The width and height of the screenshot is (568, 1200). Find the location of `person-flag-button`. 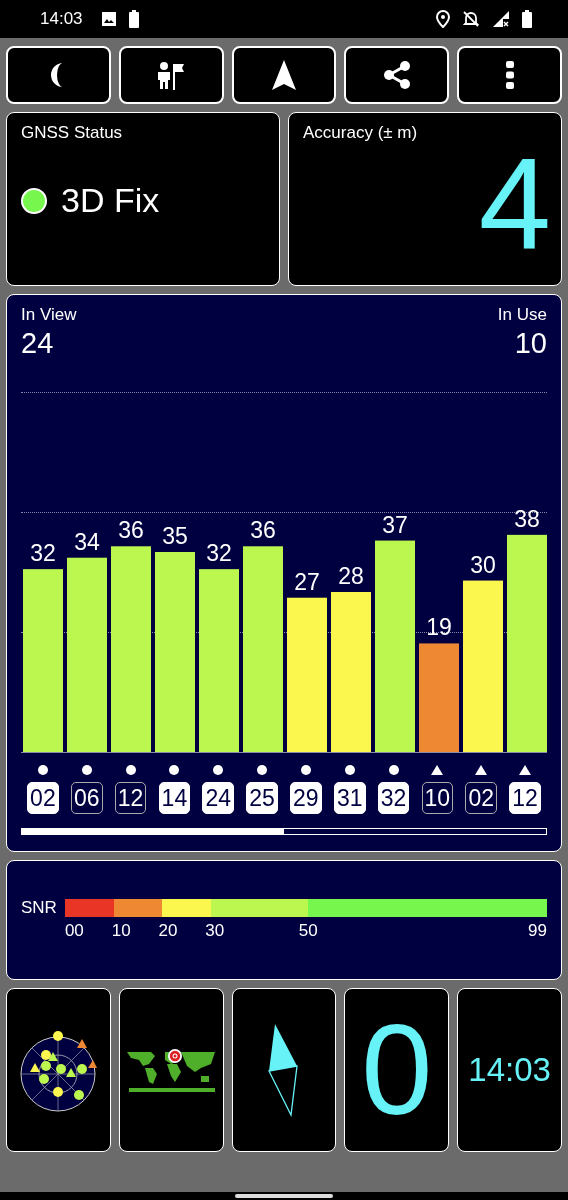

person-flag-button is located at coordinates (171, 75).